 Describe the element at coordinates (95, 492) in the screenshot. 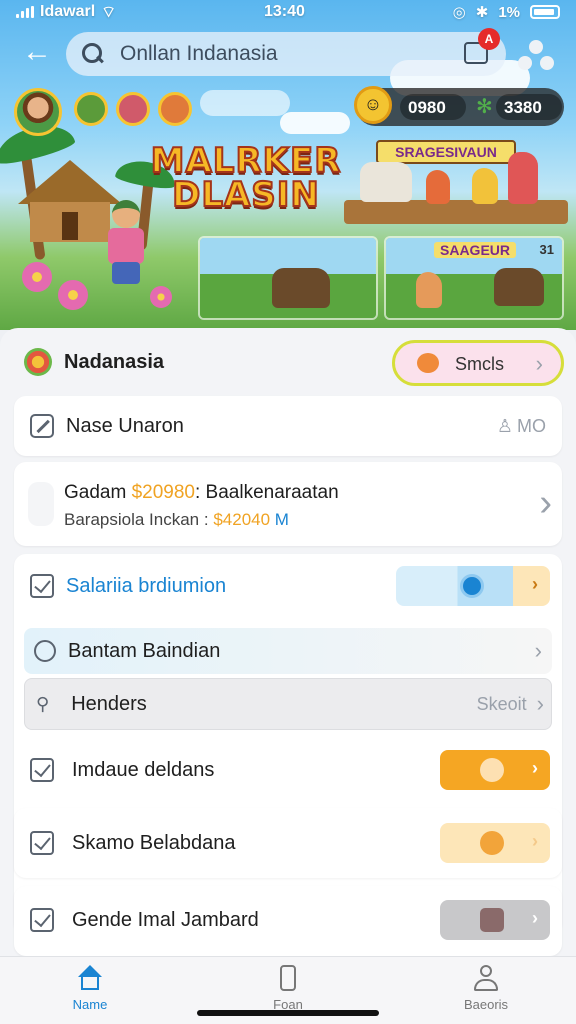

I see `info-line1-prefix: Gadam` at that location.